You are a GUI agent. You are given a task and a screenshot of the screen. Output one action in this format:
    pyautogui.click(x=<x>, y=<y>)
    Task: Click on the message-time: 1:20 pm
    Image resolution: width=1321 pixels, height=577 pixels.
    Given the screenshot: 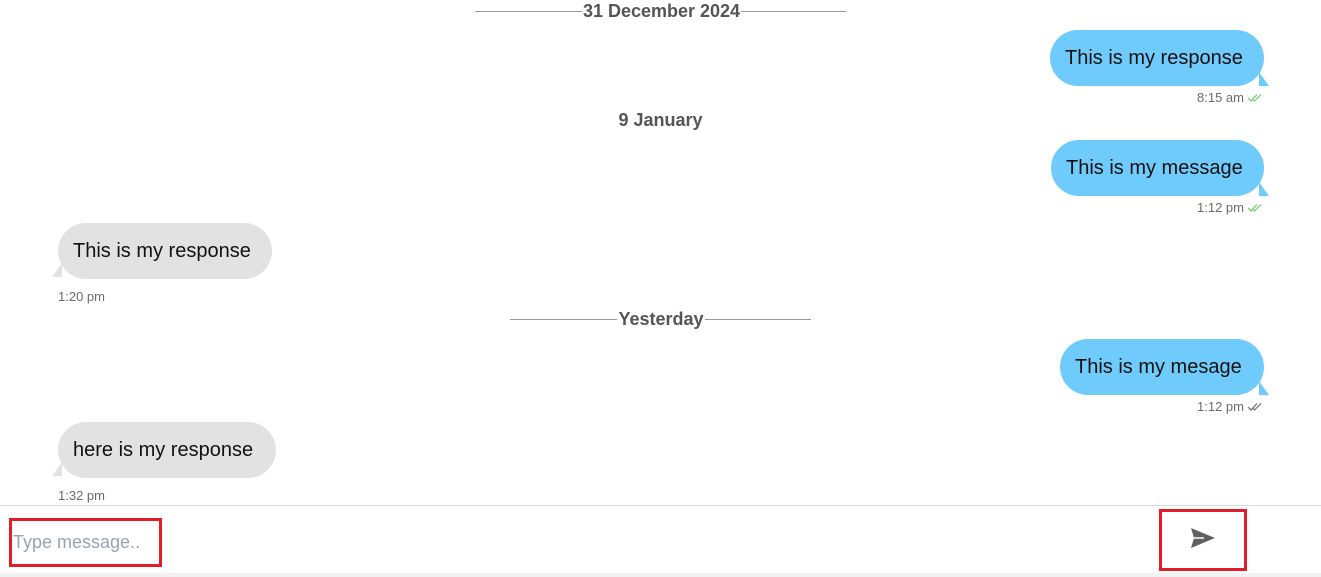 What is the action you would take?
    pyautogui.click(x=81, y=296)
    